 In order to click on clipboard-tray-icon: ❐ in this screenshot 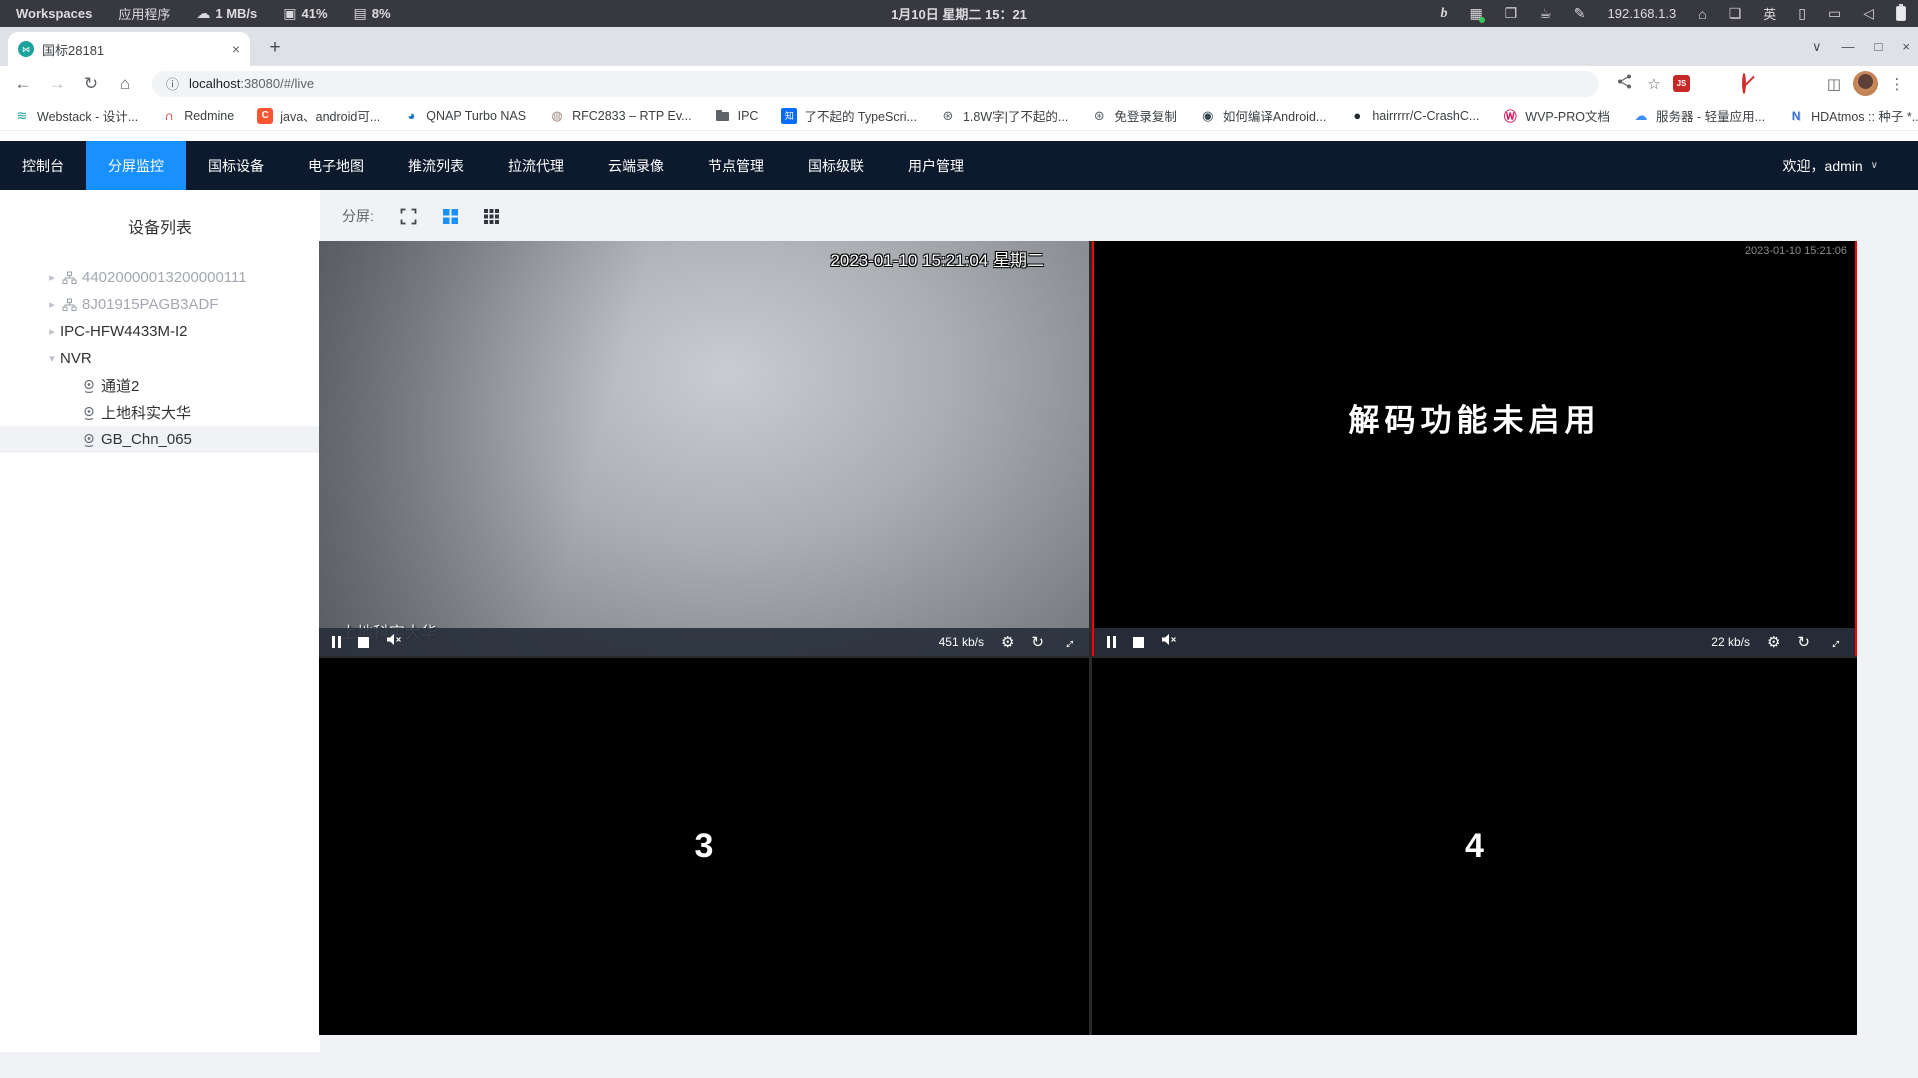, I will do `click(1511, 13)`.